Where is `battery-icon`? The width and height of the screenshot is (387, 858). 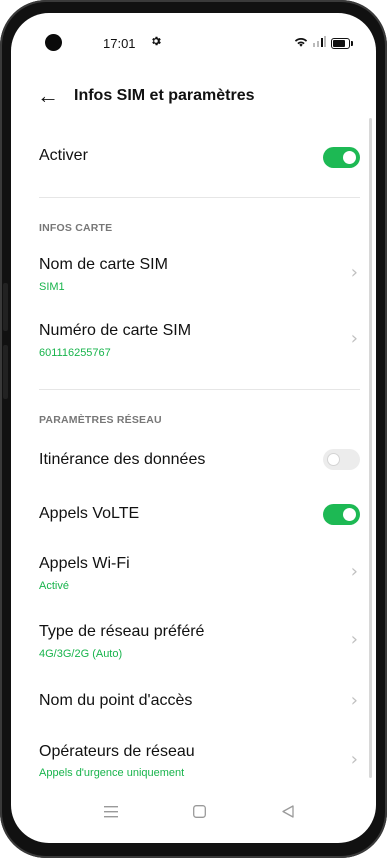
battery-icon is located at coordinates (342, 43).